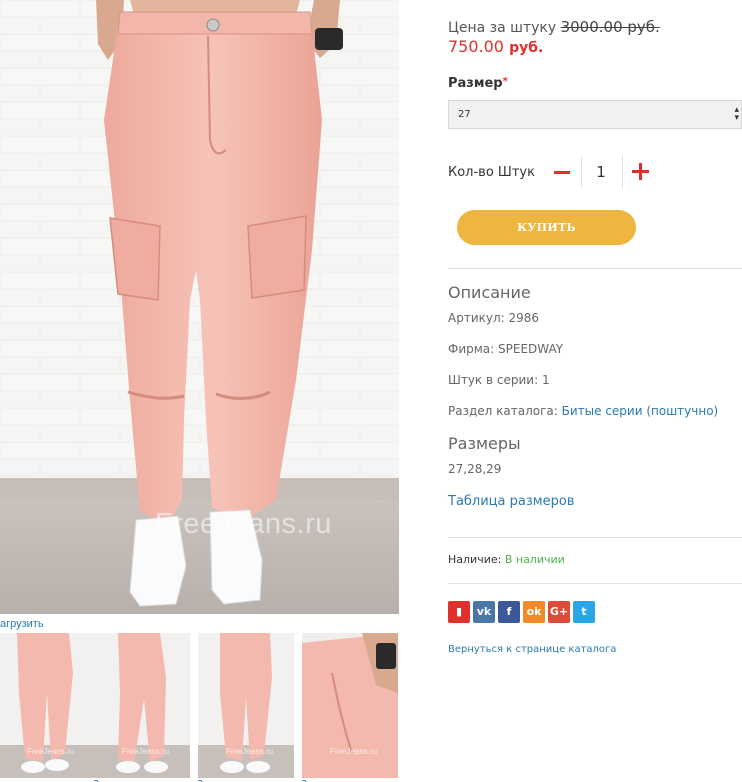 The image size is (742, 782). I want to click on old-price: 3000.00 руб., so click(610, 27).